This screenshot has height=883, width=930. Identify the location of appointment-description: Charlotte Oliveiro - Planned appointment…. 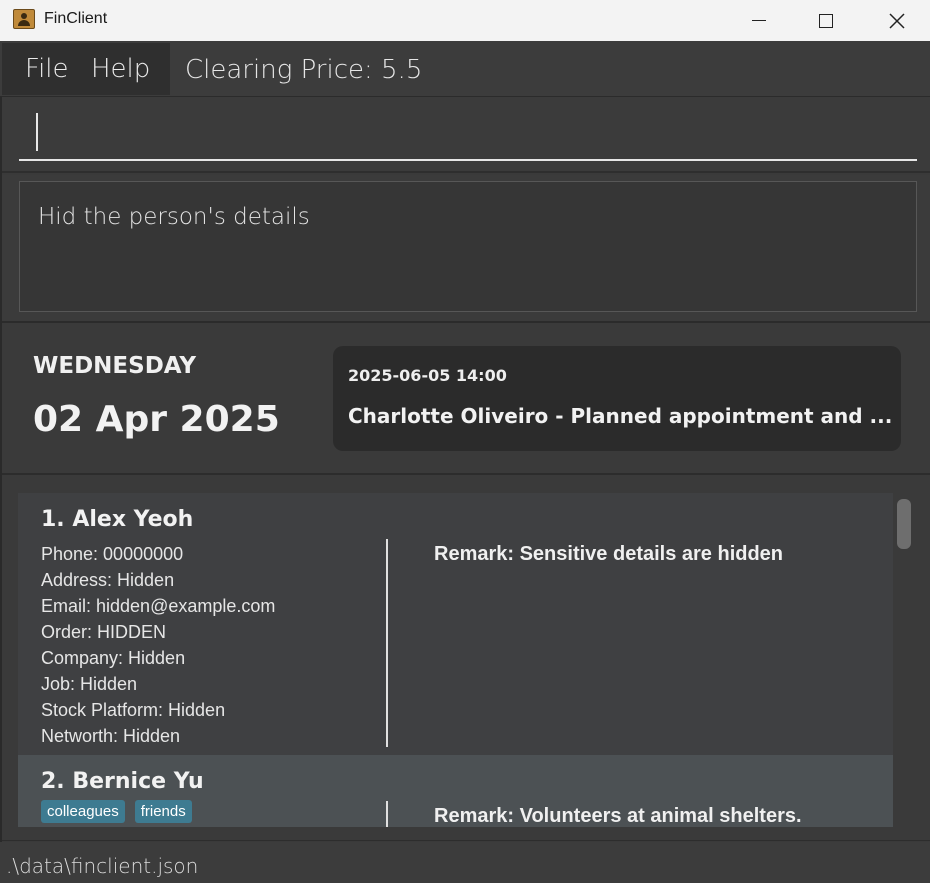
(620, 416).